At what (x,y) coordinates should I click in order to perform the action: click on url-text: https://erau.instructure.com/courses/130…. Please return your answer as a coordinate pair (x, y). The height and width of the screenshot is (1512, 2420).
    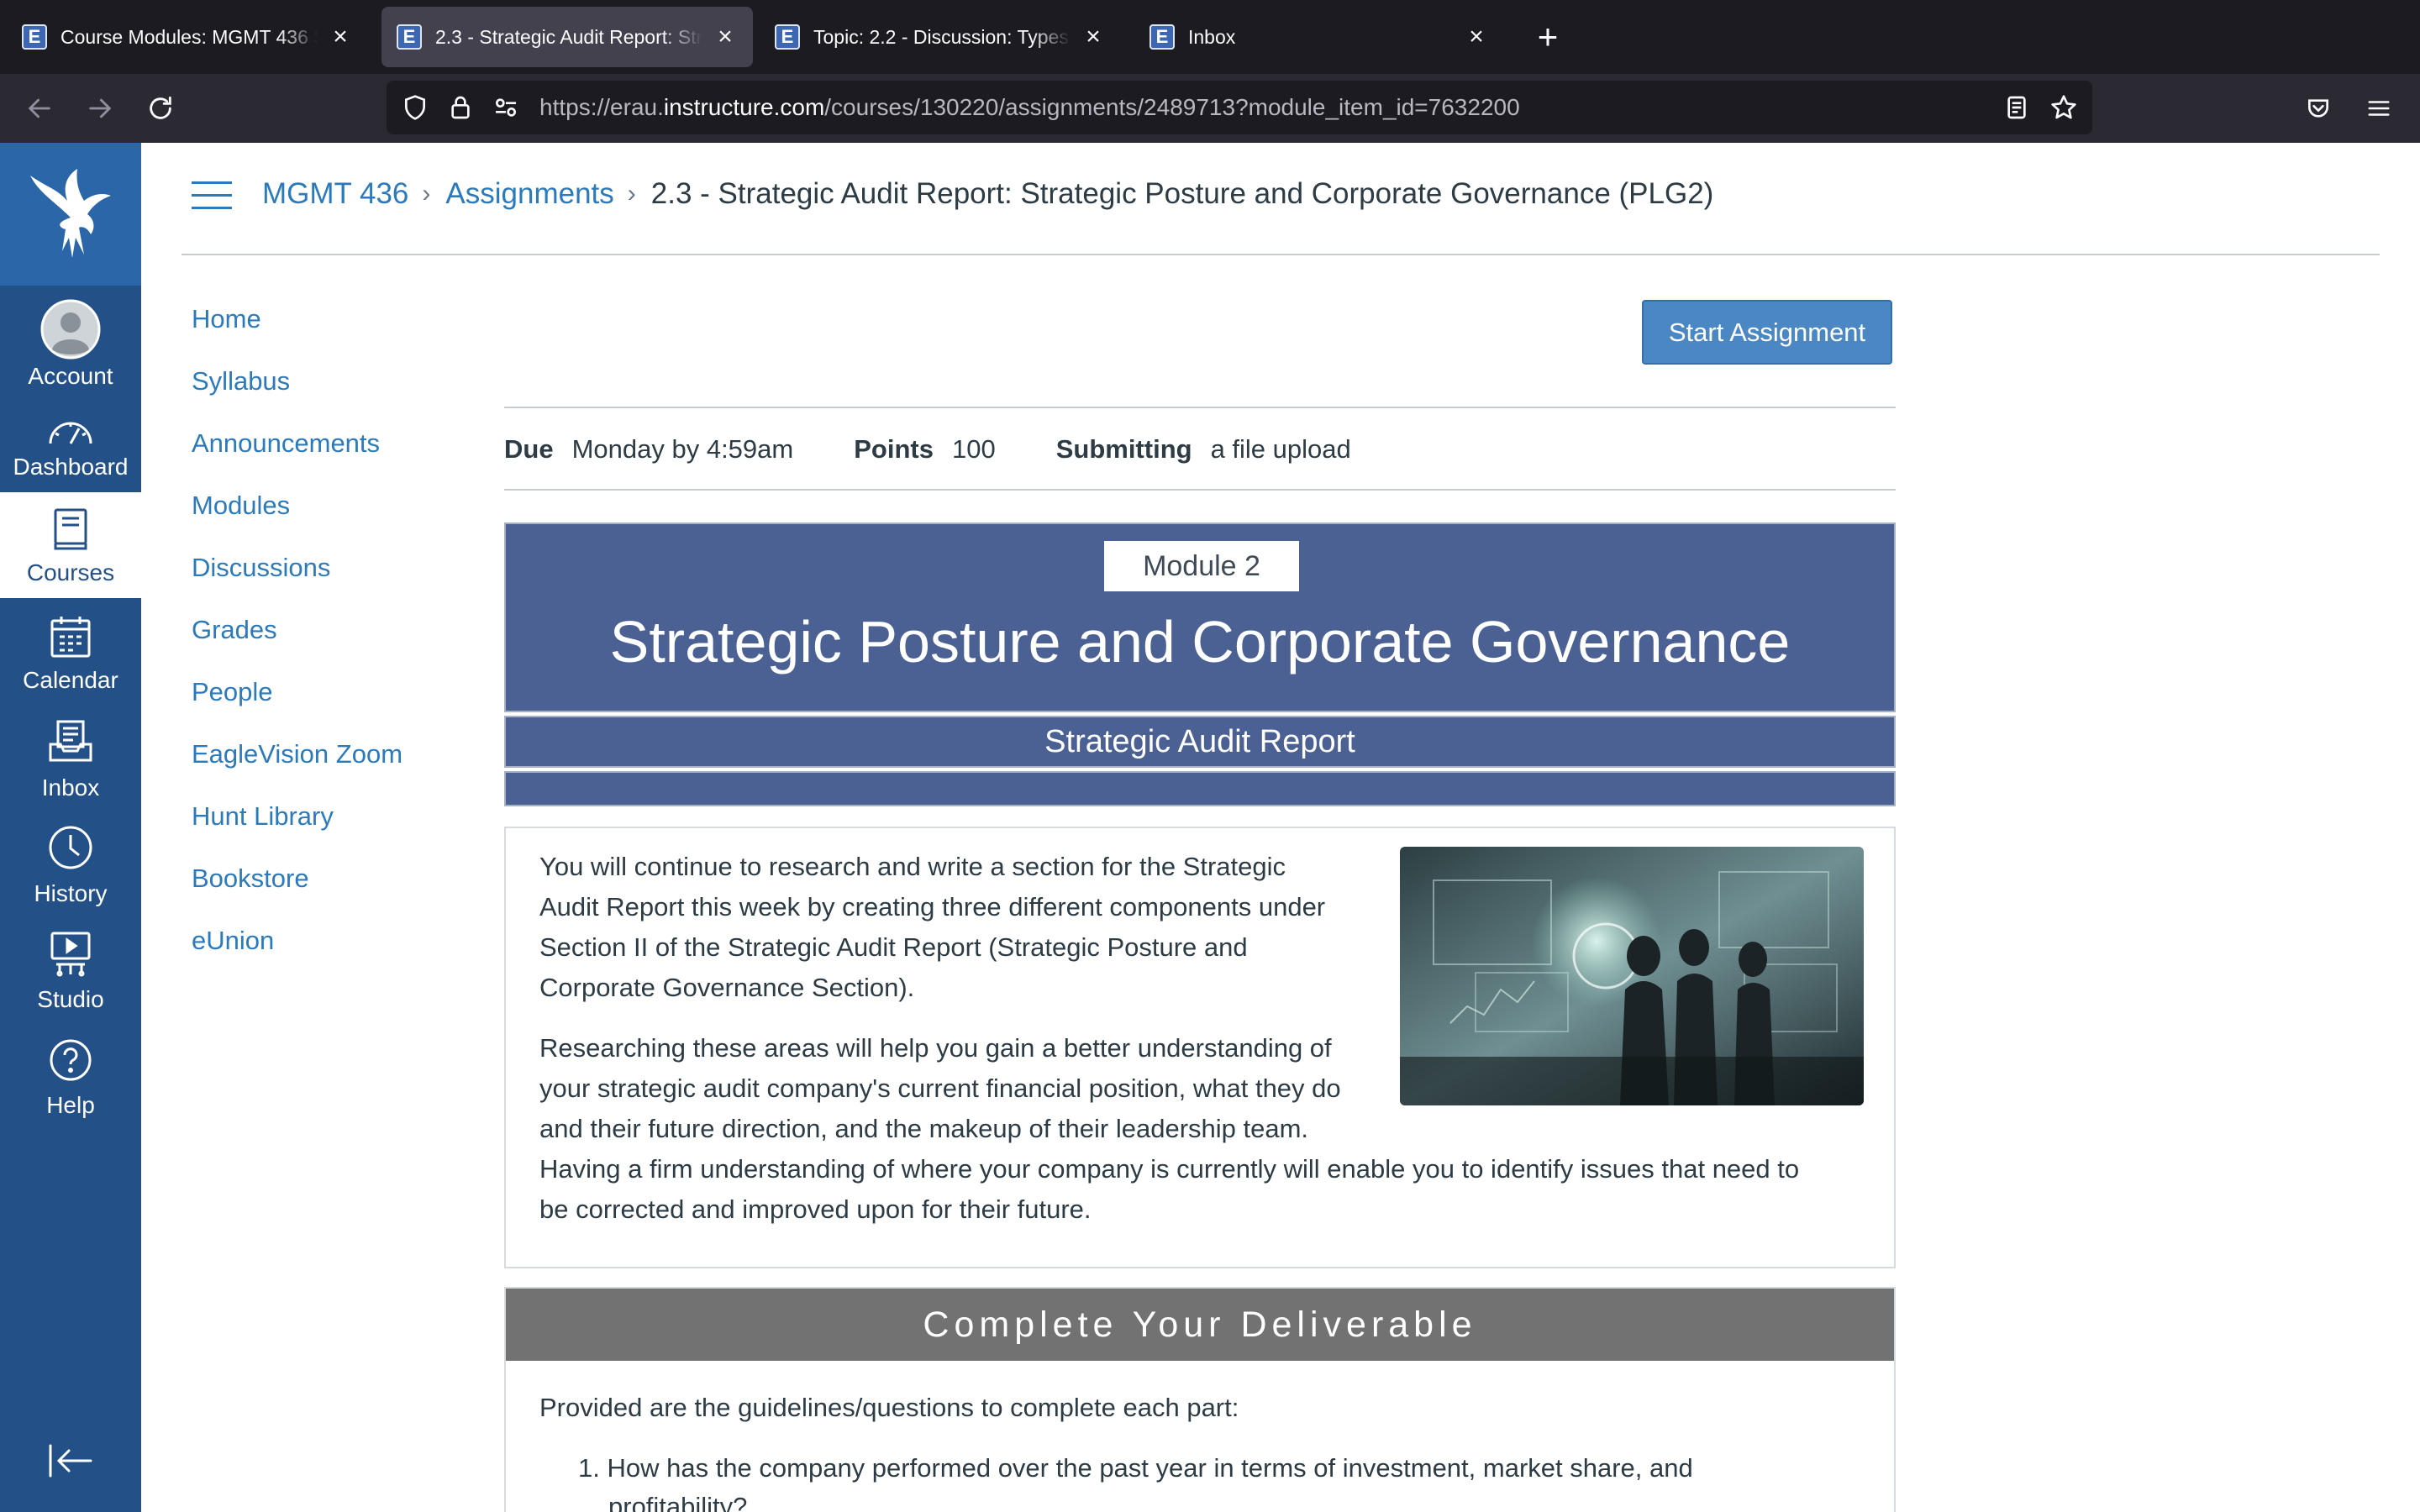
    Looking at the image, I should click on (1029, 107).